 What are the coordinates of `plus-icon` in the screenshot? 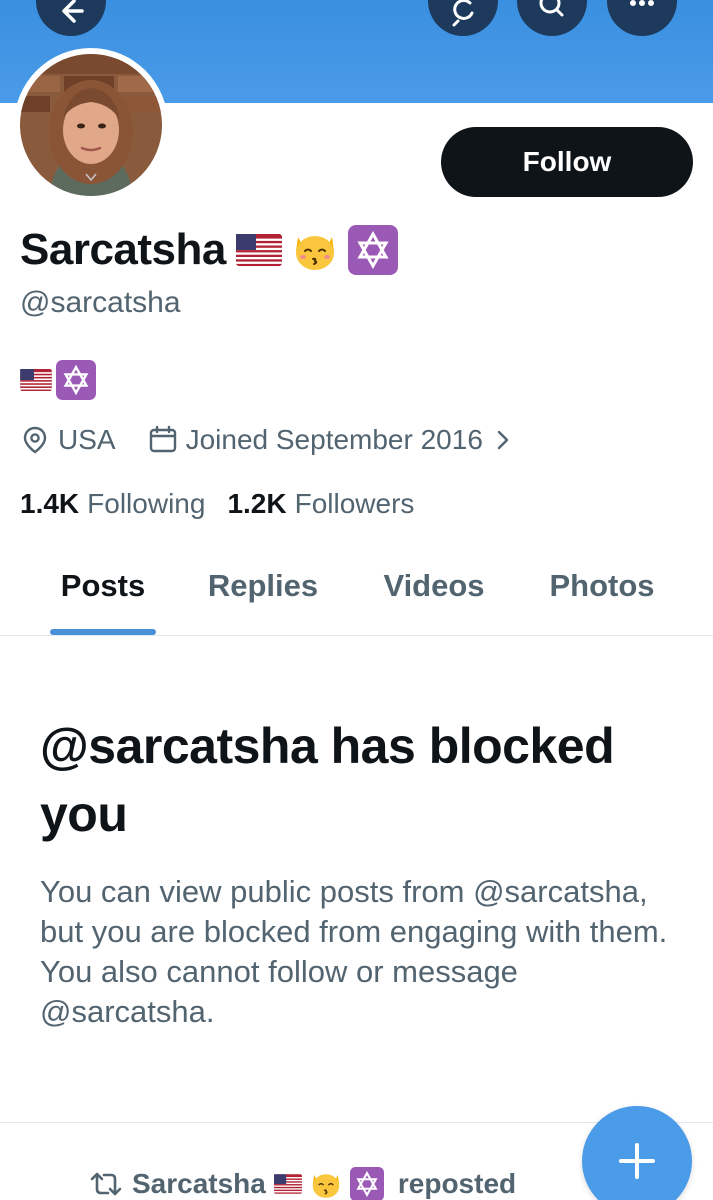 It's located at (637, 1161).